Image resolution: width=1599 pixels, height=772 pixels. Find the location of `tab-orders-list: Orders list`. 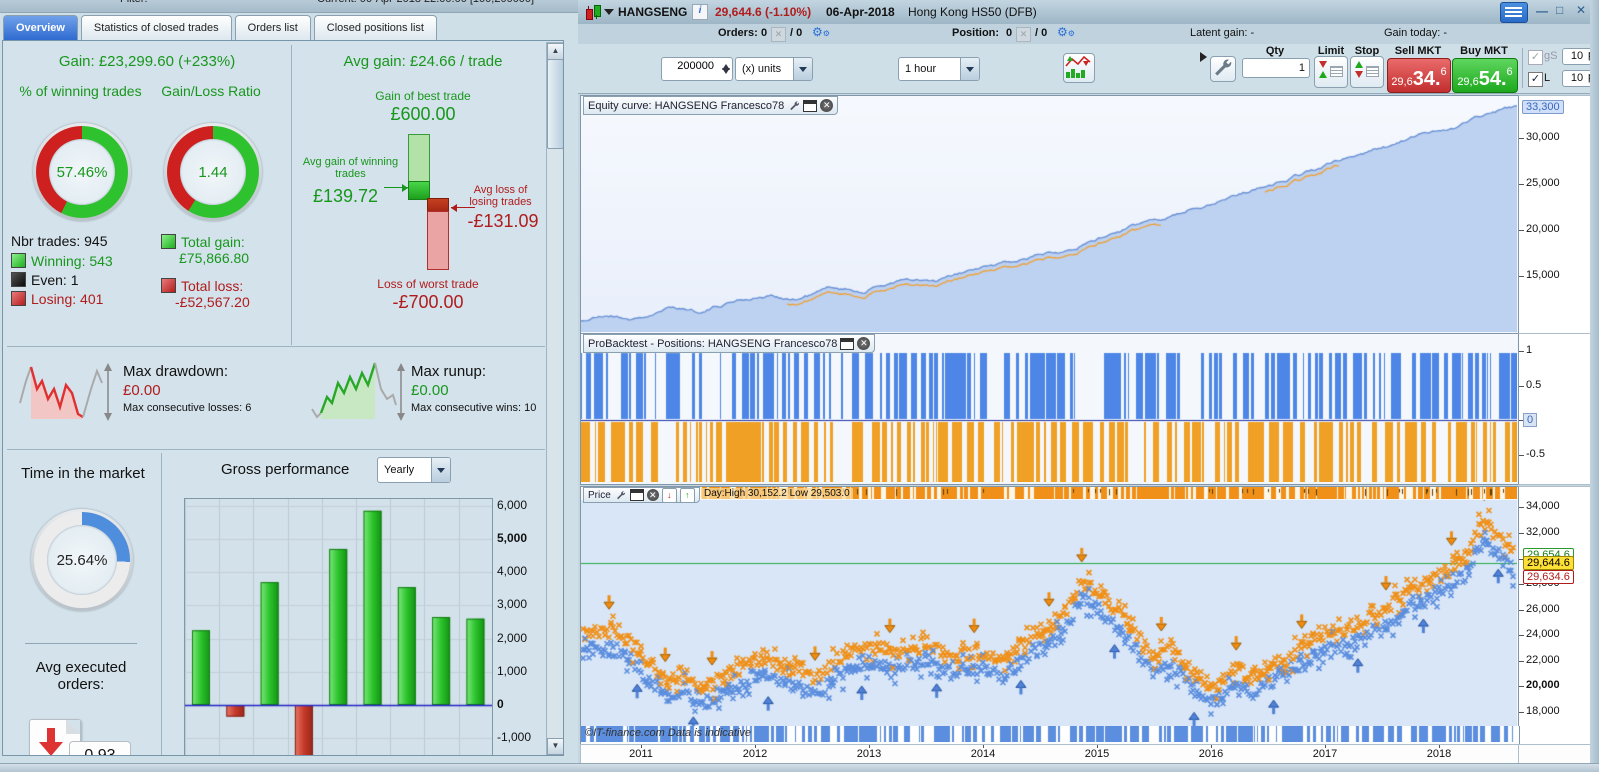

tab-orders-list: Orders list is located at coordinates (272, 27).